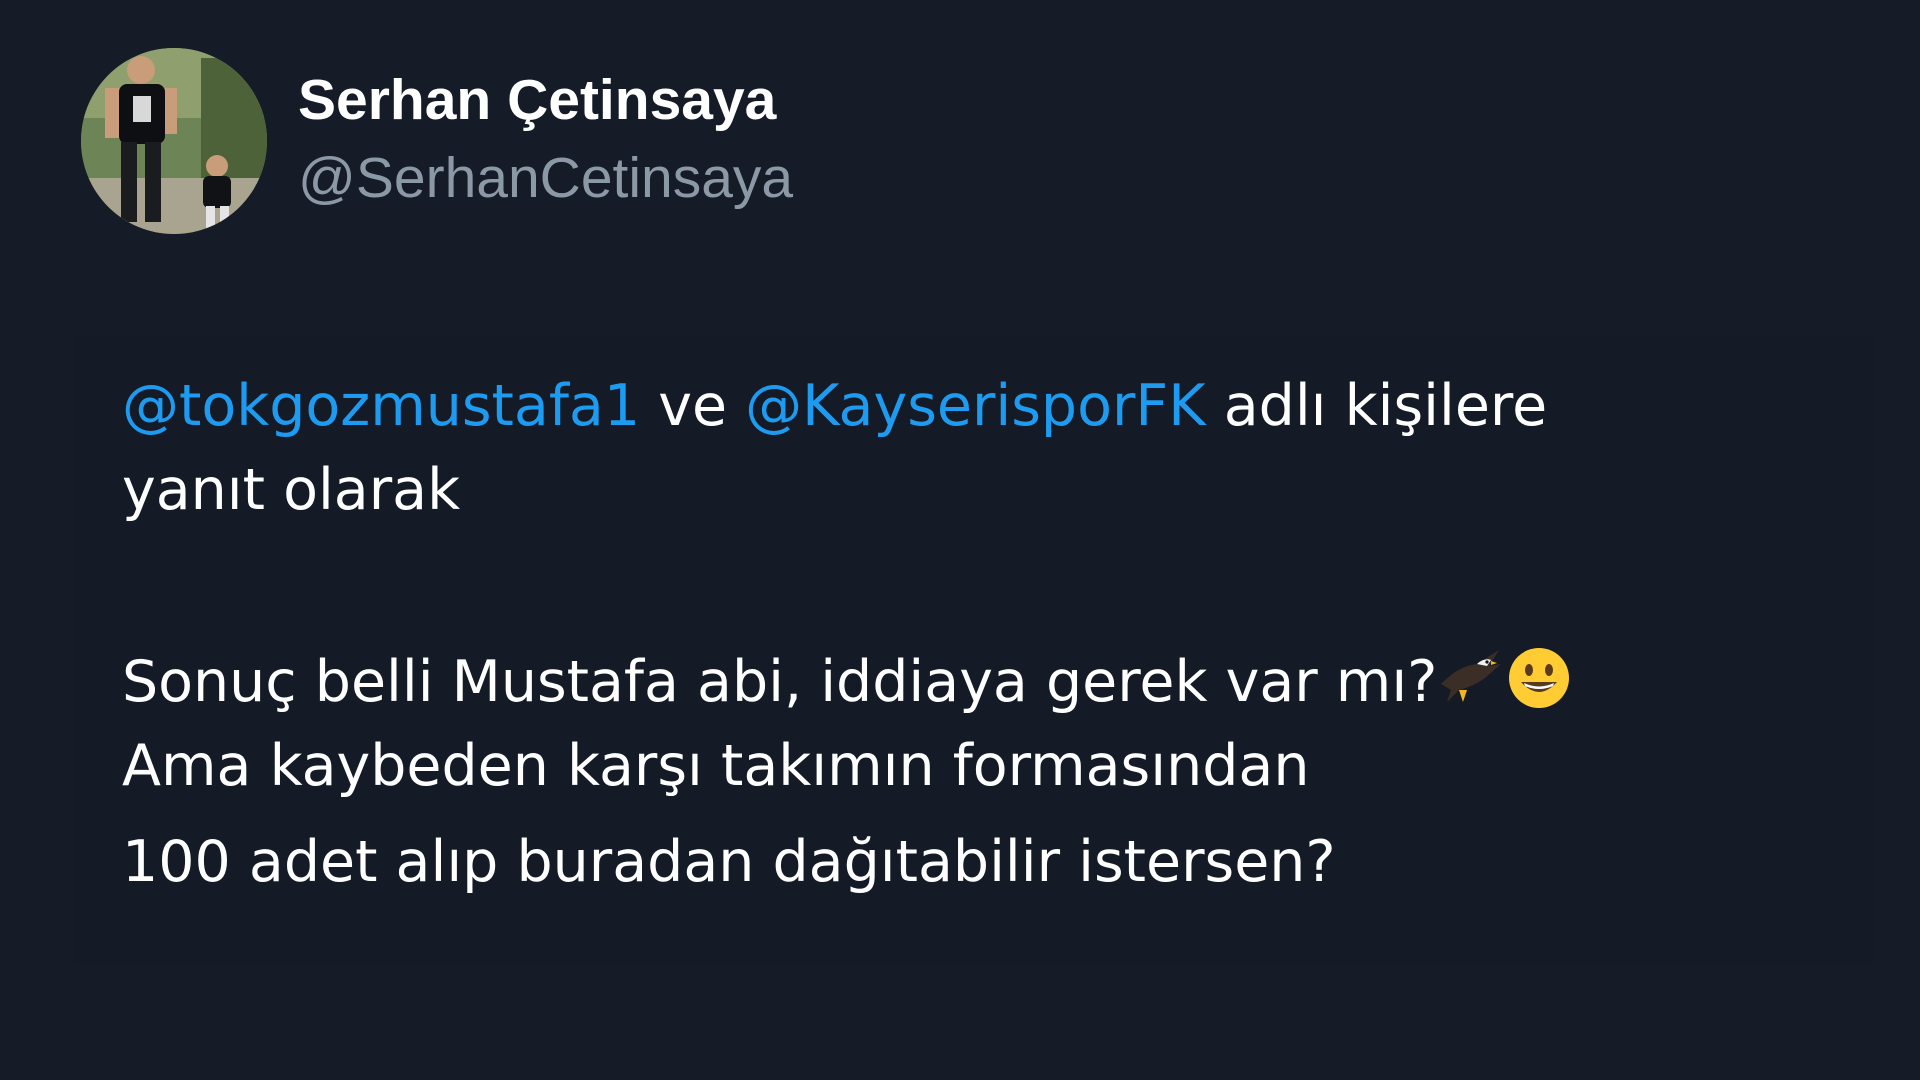 Image resolution: width=1920 pixels, height=1080 pixels. I want to click on author-handle: @SerhanCetinsaya, so click(545, 178).